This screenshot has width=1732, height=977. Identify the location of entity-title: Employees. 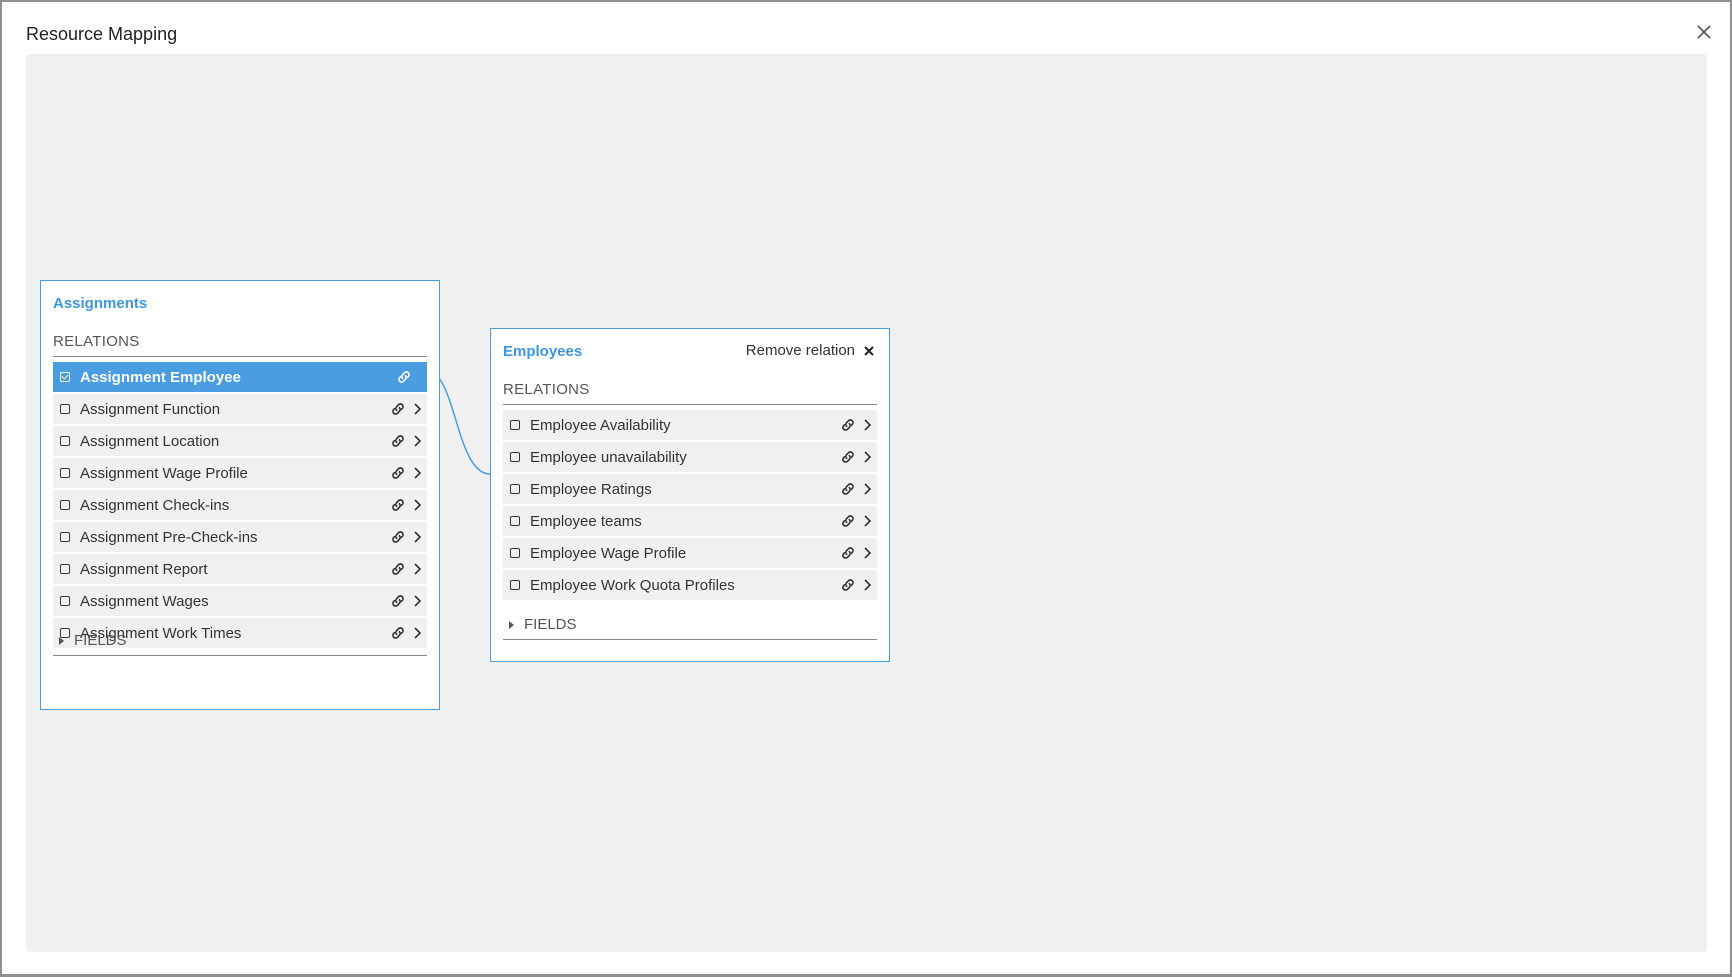
(542, 351).